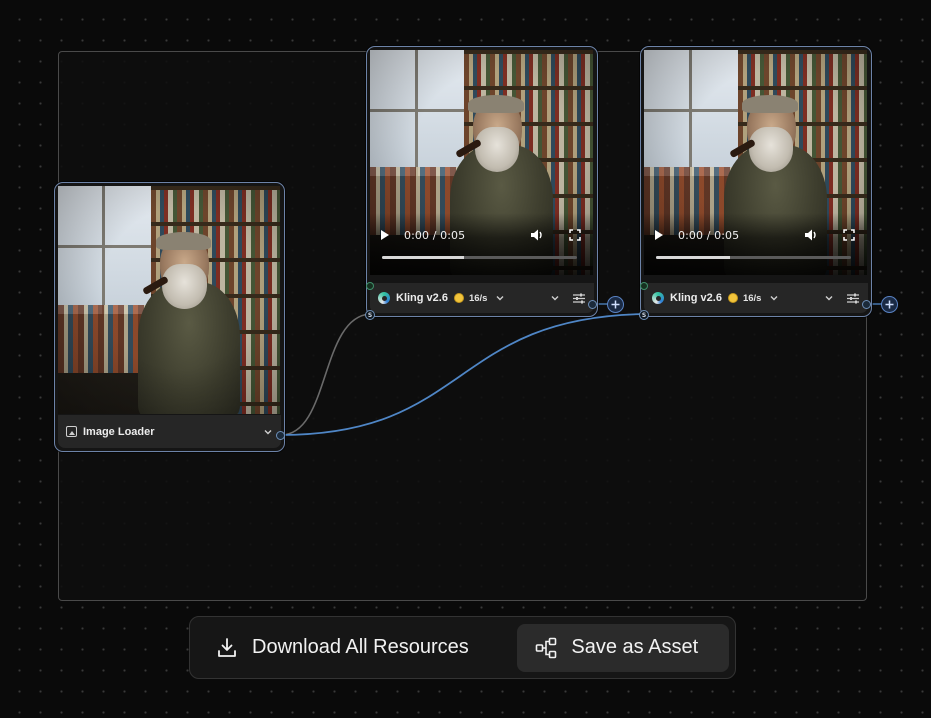  What do you see at coordinates (644, 315) in the screenshot?
I see `video-2-source-port: S` at bounding box center [644, 315].